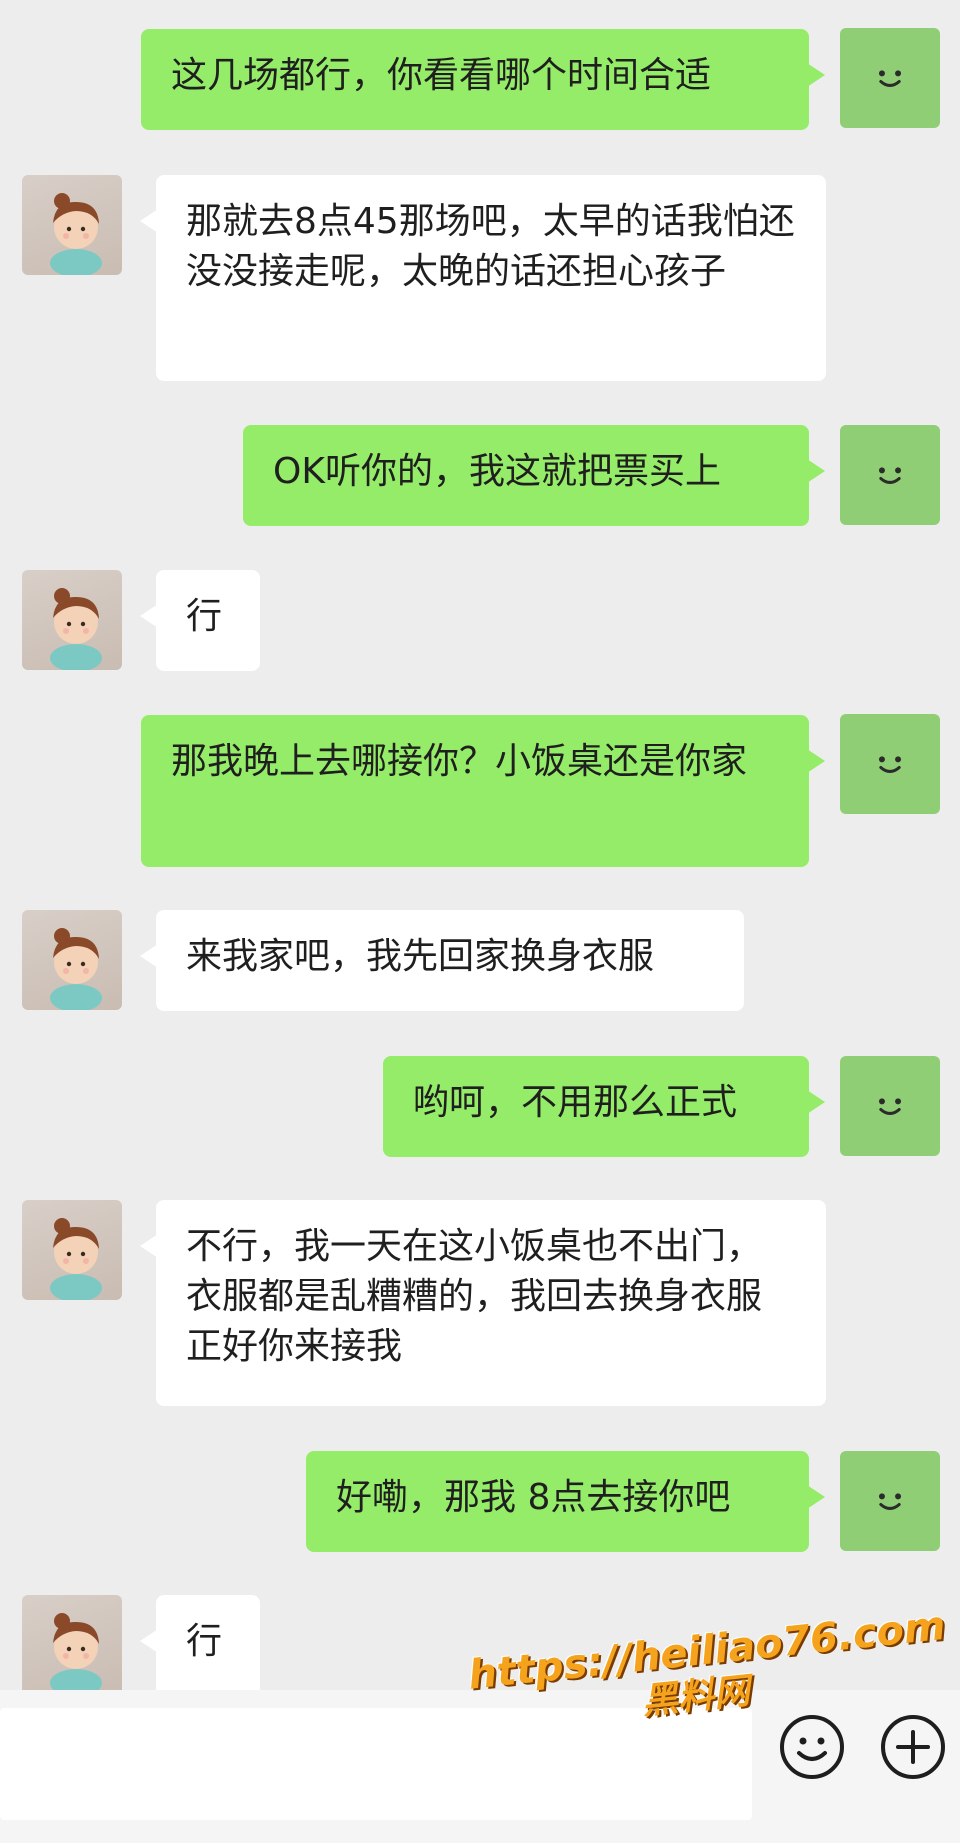  Describe the element at coordinates (483, 791) in the screenshot. I see `message-bubble-sent: 那我晚上去哪接你？小饭桌还是你家` at that location.